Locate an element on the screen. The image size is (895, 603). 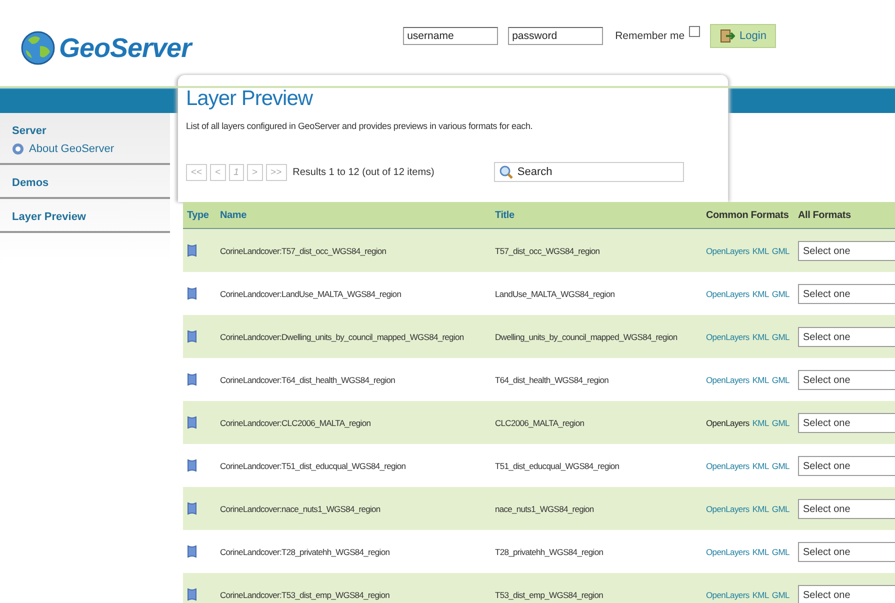
door-icon is located at coordinates (727, 36).